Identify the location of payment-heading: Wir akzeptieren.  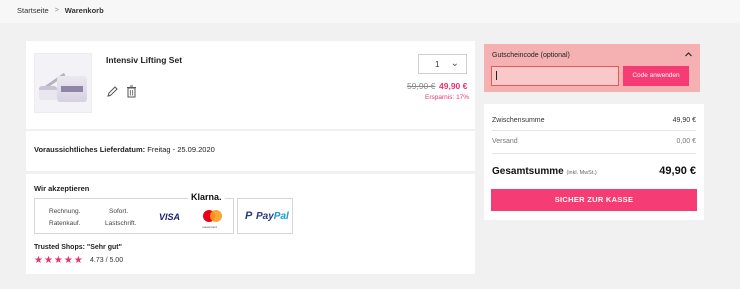
(62, 188).